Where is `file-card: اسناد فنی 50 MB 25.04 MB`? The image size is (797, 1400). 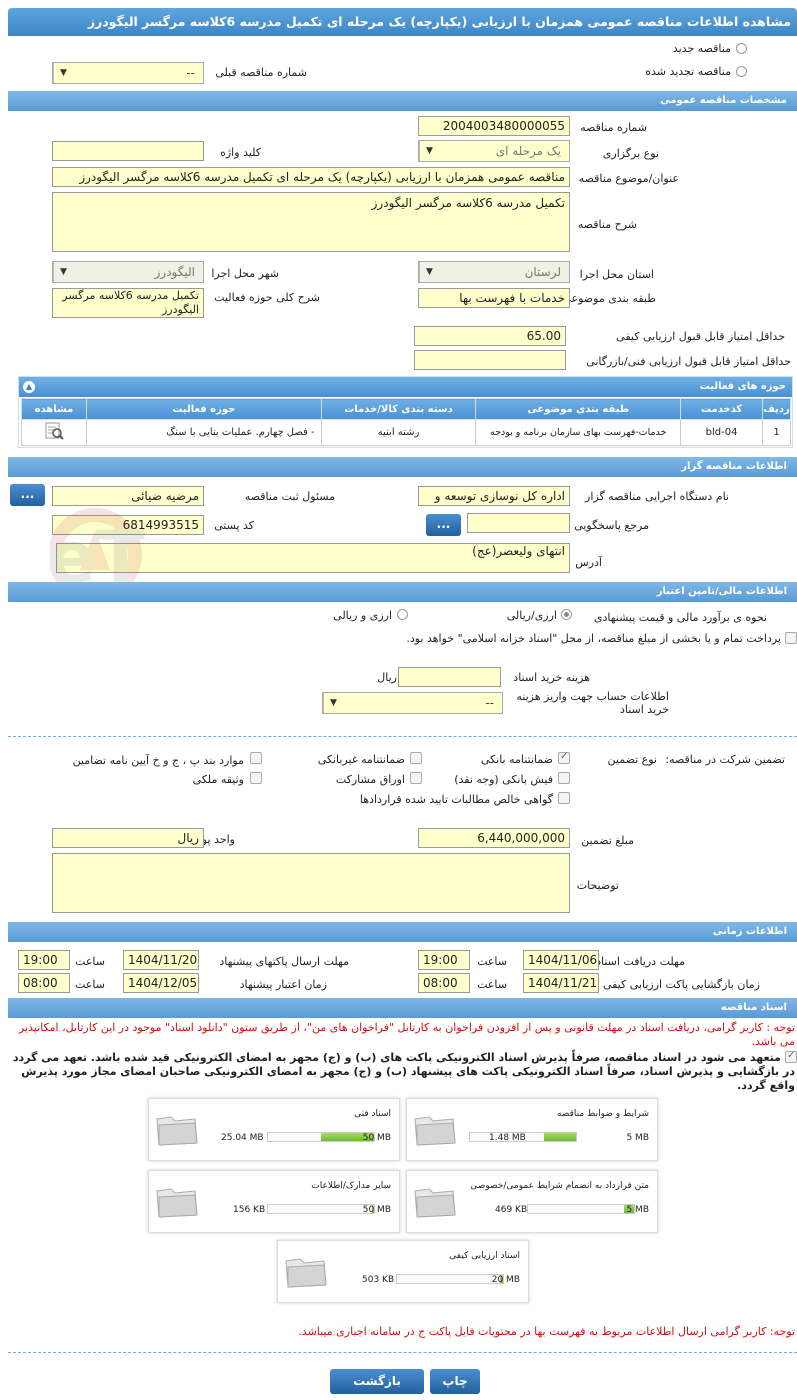 file-card: اسناد فنی 50 MB 25.04 MB is located at coordinates (274, 1129).